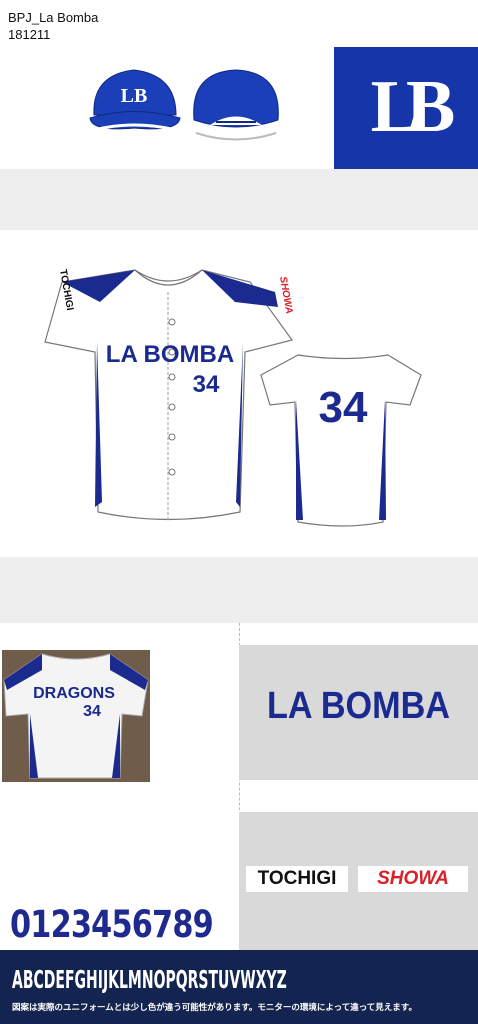 The width and height of the screenshot is (478, 1024). What do you see at coordinates (53, 17) in the screenshot?
I see `design-title: BPJ_La Bomba` at bounding box center [53, 17].